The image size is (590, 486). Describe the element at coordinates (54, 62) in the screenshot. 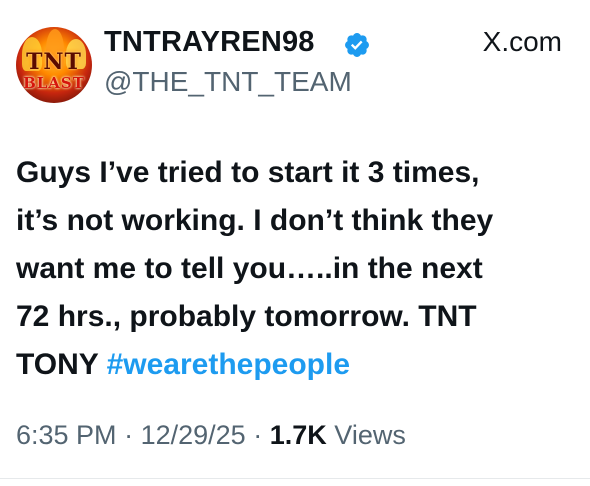

I see `avatar-logo-text: TNT` at that location.